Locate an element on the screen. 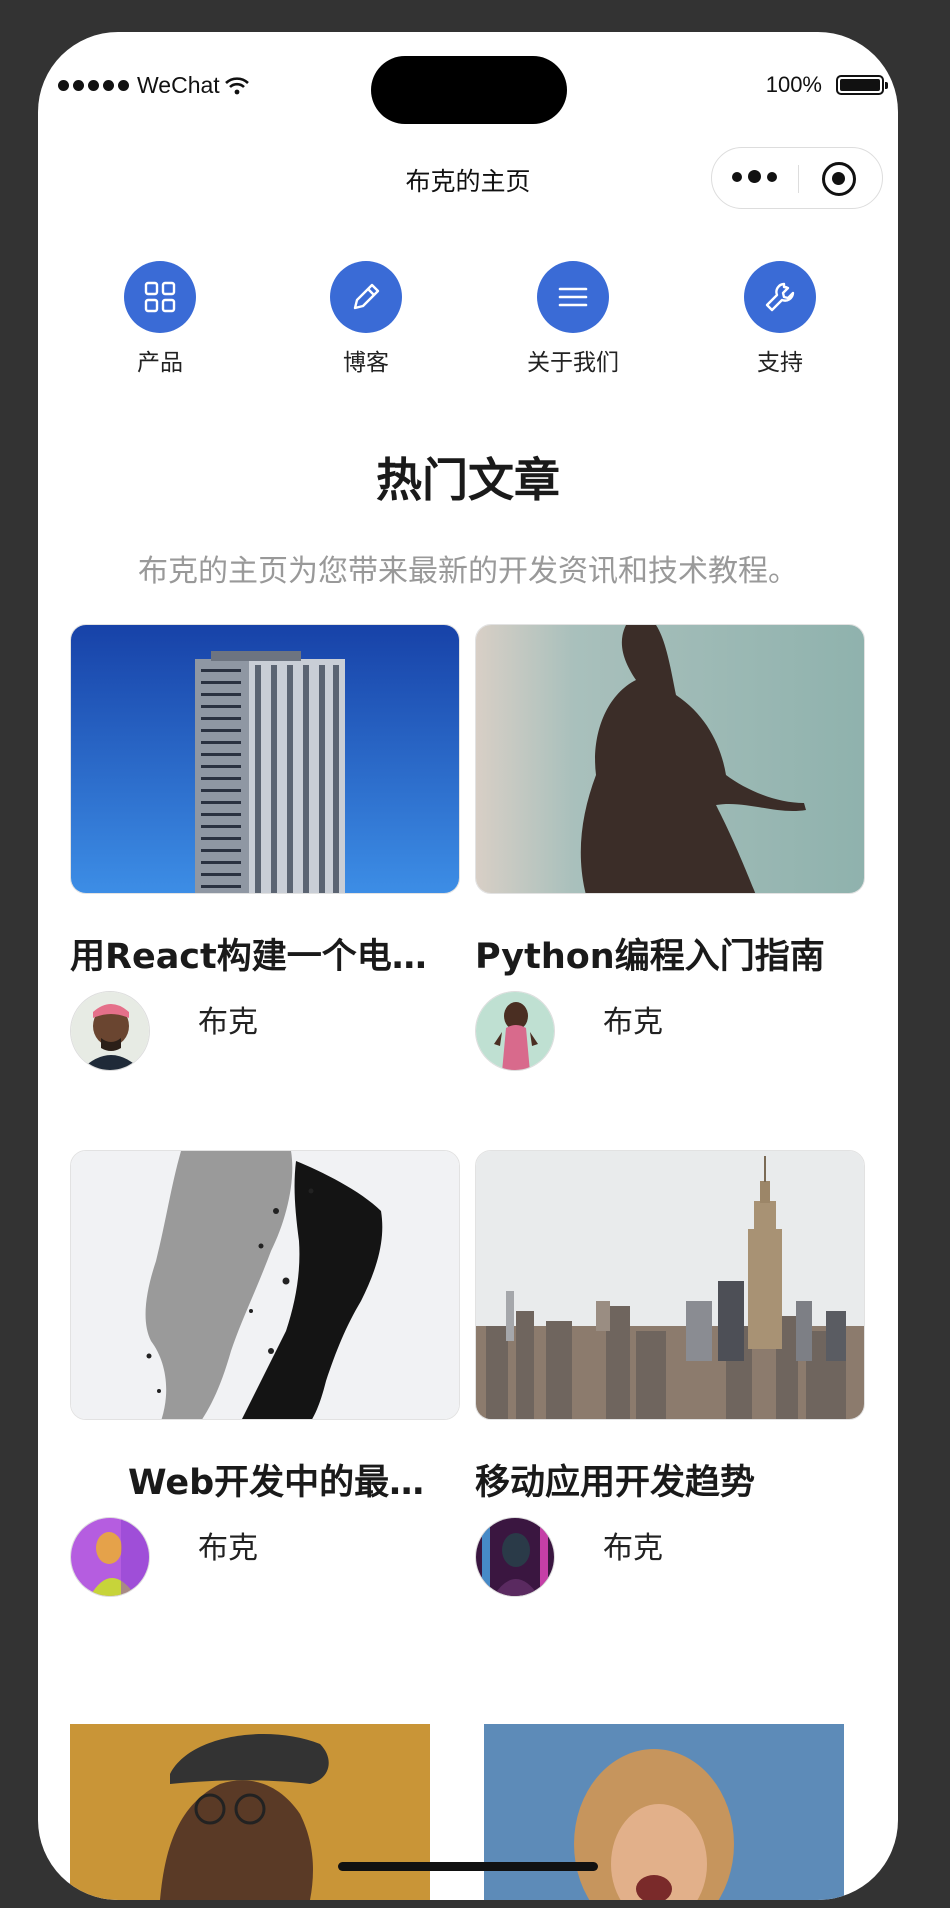 This screenshot has height=1908, width=950. section-subtitle: 布克的主页为您带来最新的开发资讯和技术教程。 is located at coordinates (468, 571).